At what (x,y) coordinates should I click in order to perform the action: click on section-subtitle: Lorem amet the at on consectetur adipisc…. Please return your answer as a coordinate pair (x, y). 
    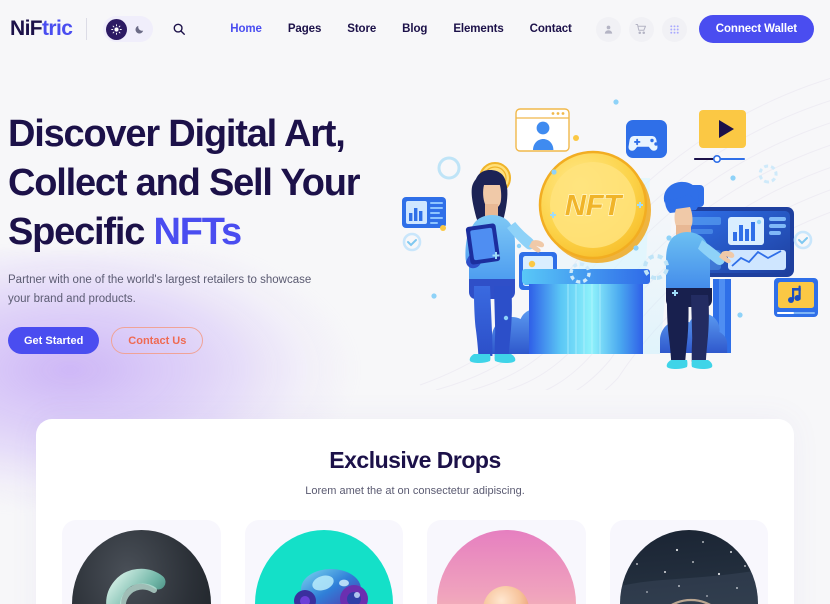
    Looking at the image, I should click on (415, 491).